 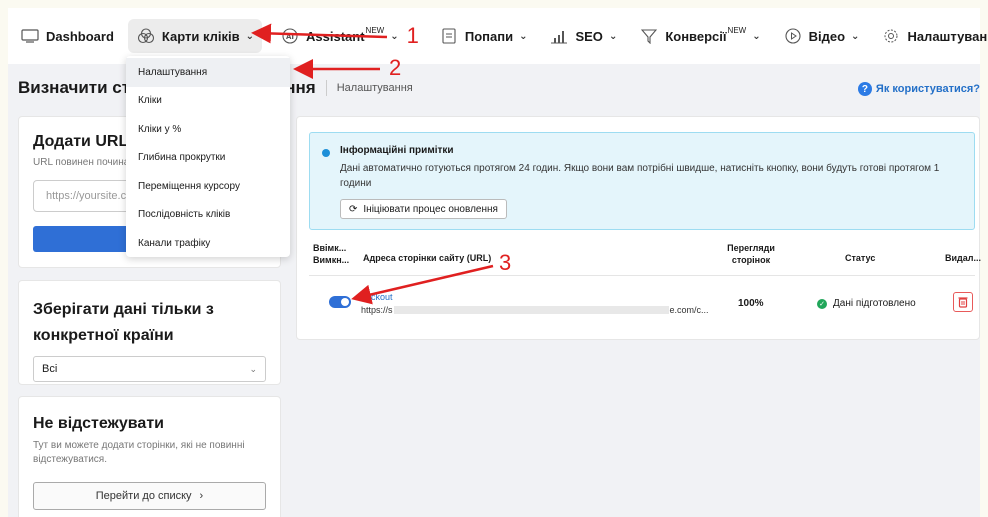 I want to click on svg-text: AI, so click(x=290, y=37).